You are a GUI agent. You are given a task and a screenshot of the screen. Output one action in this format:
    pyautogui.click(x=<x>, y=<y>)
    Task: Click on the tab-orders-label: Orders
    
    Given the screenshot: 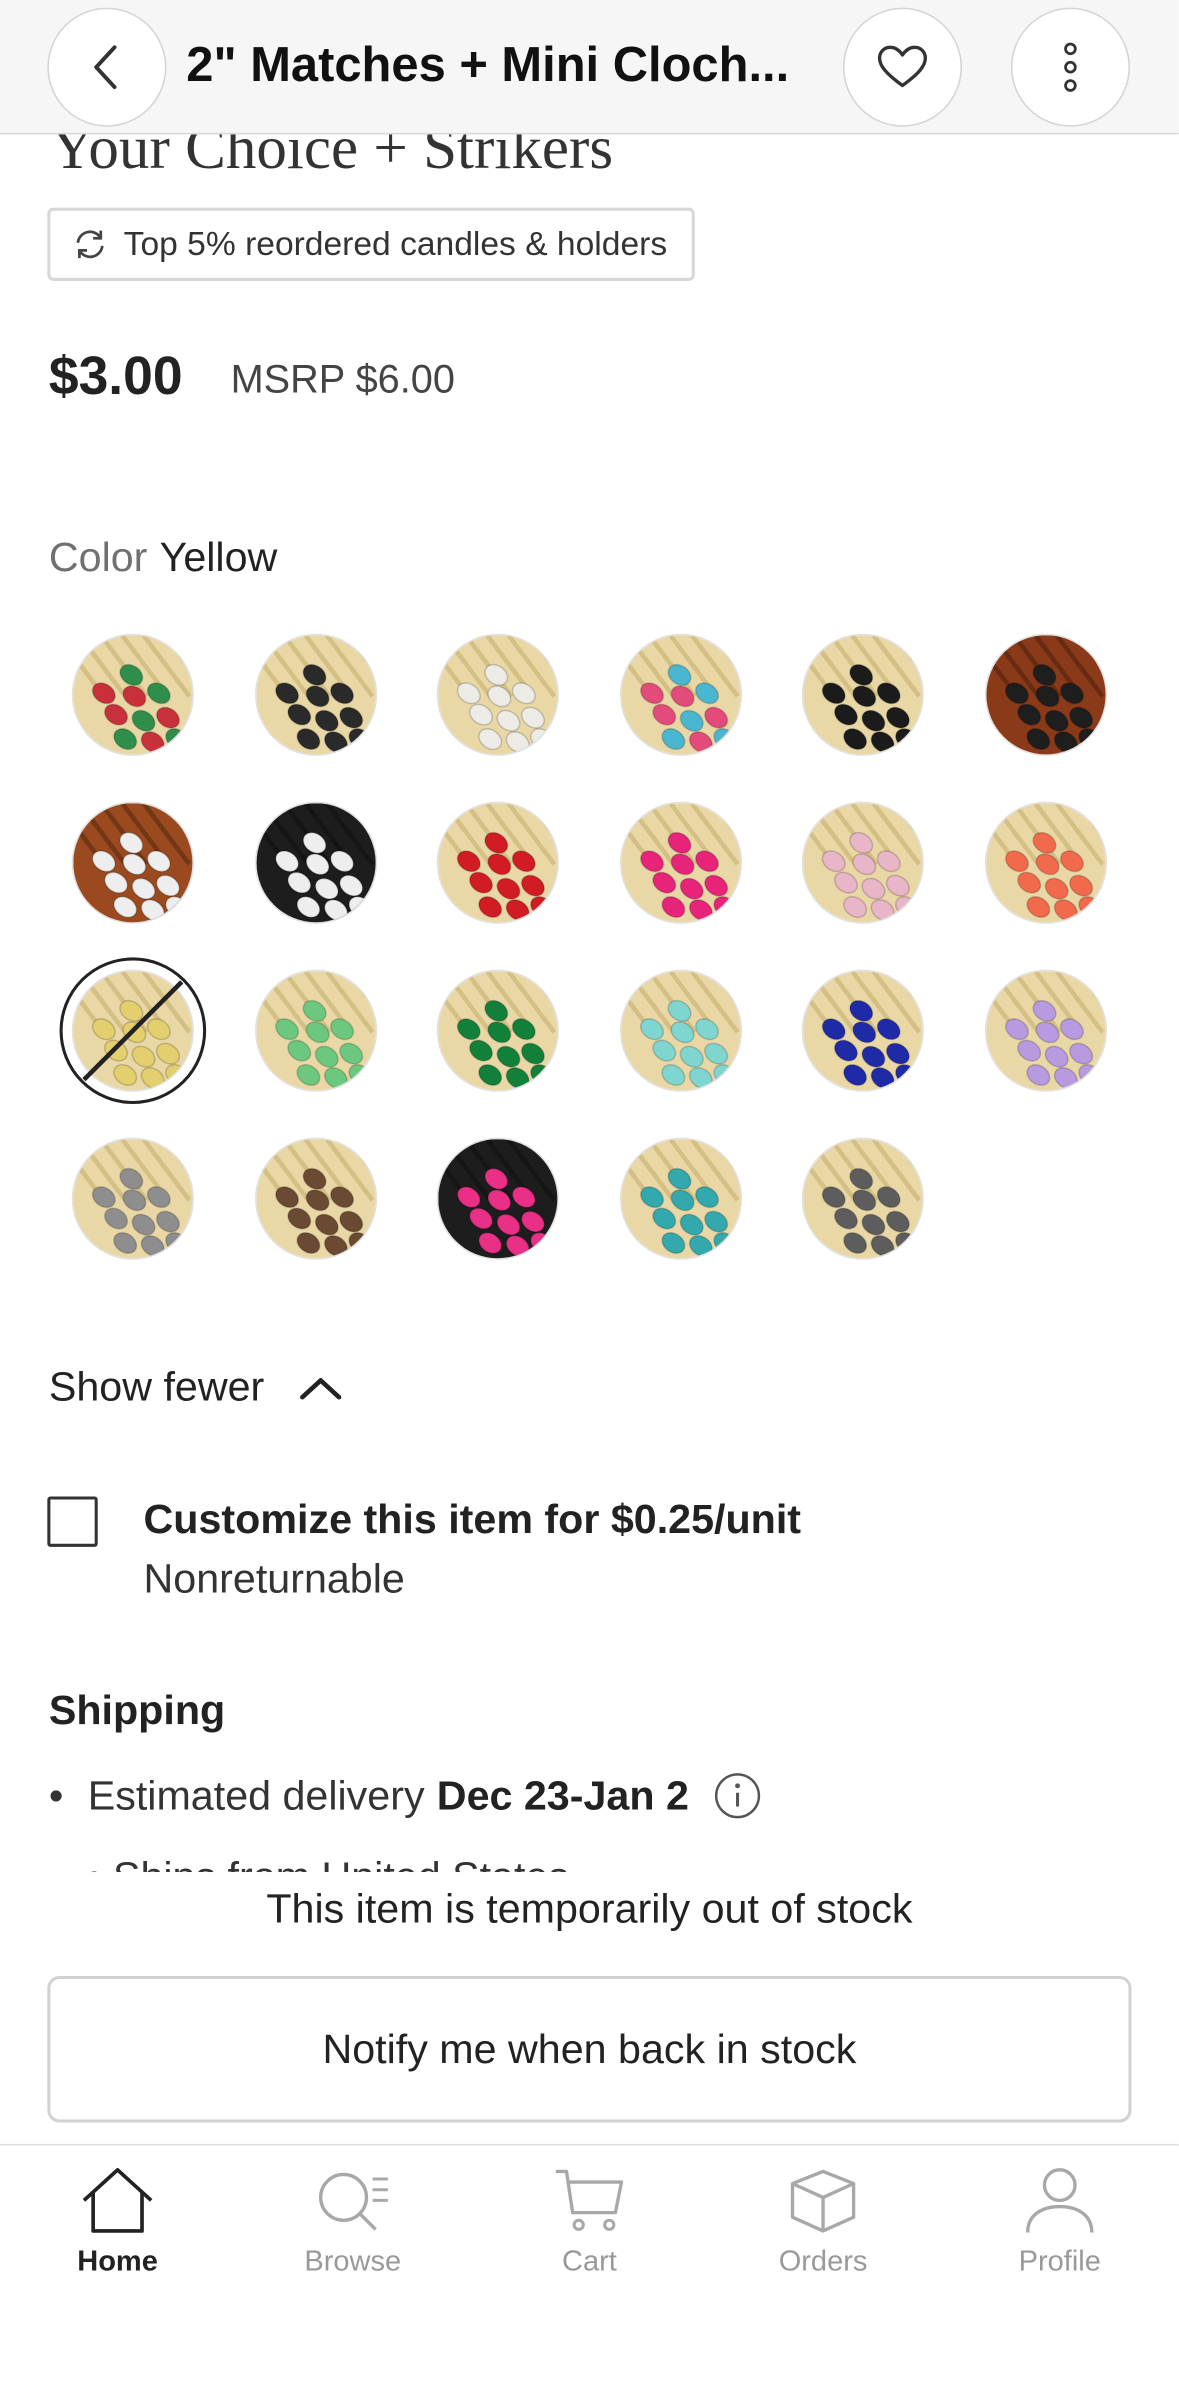 What is the action you would take?
    pyautogui.click(x=823, y=2262)
    